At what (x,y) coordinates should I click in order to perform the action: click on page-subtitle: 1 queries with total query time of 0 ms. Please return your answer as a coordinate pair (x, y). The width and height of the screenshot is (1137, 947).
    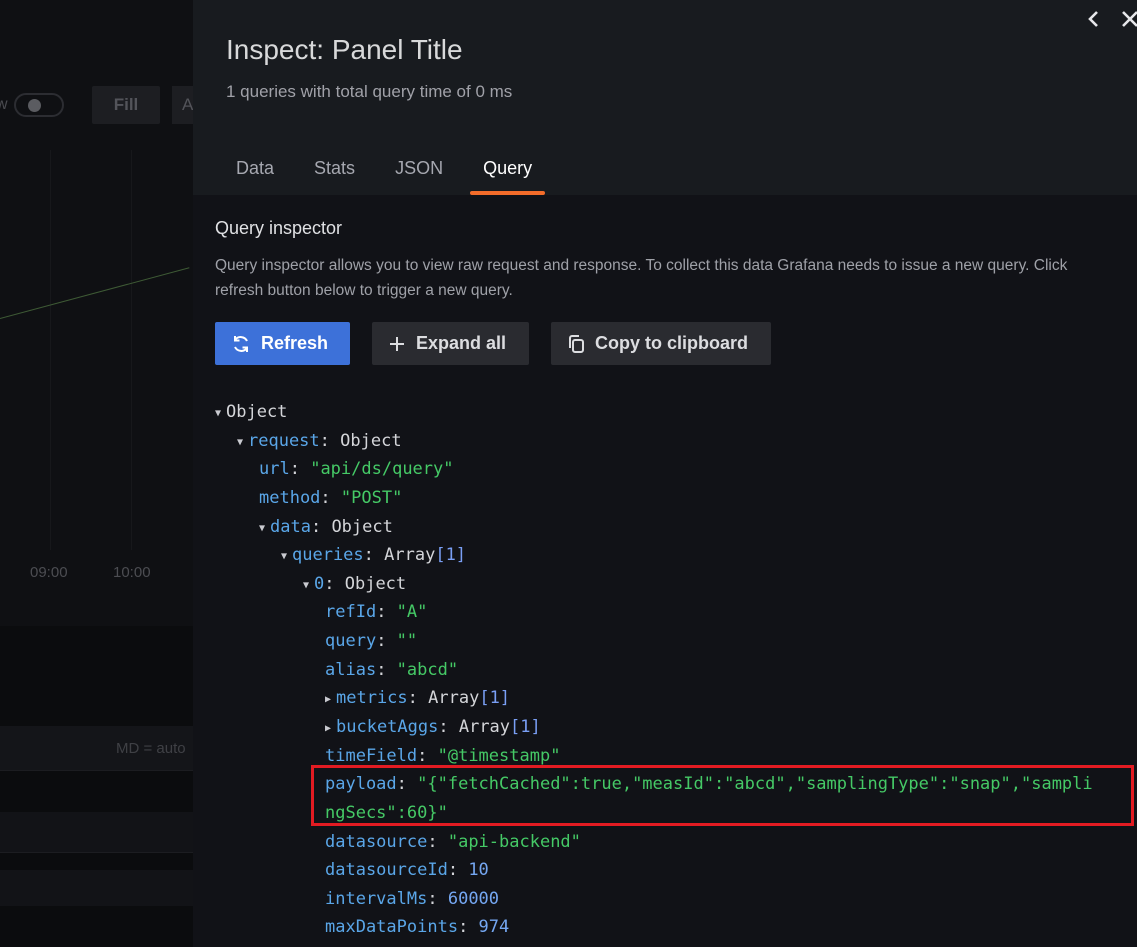
    Looking at the image, I should click on (369, 91).